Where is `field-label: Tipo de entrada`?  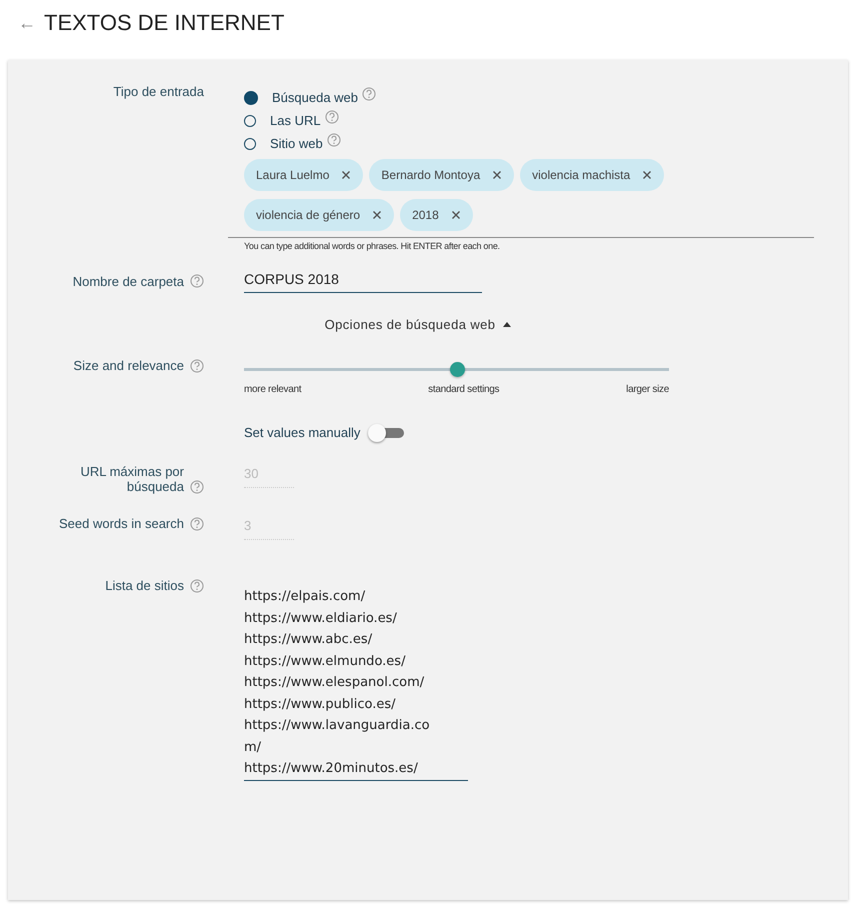
field-label: Tipo de entrada is located at coordinates (158, 91).